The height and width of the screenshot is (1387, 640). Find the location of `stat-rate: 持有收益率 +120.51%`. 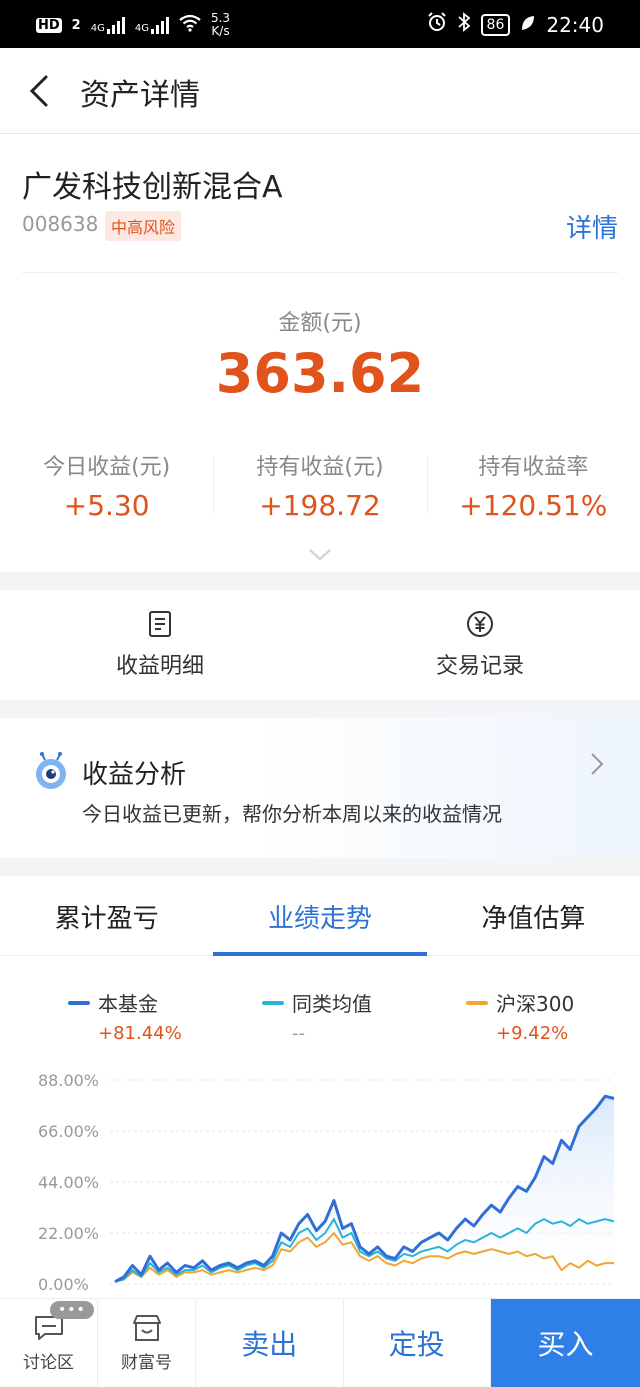

stat-rate: 持有收益率 +120.51% is located at coordinates (533, 485).